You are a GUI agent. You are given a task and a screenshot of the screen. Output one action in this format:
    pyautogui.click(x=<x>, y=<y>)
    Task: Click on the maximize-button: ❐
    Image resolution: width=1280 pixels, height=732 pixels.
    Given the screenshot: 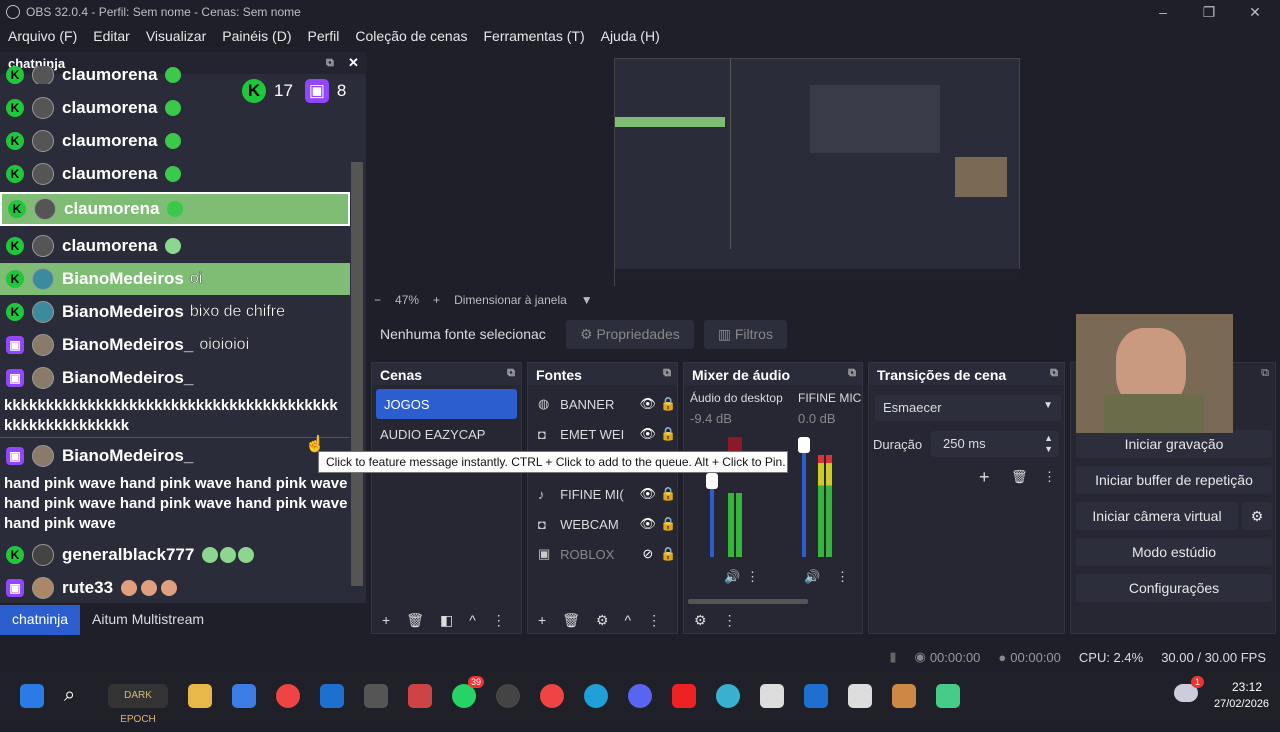 What is the action you would take?
    pyautogui.click(x=1209, y=12)
    